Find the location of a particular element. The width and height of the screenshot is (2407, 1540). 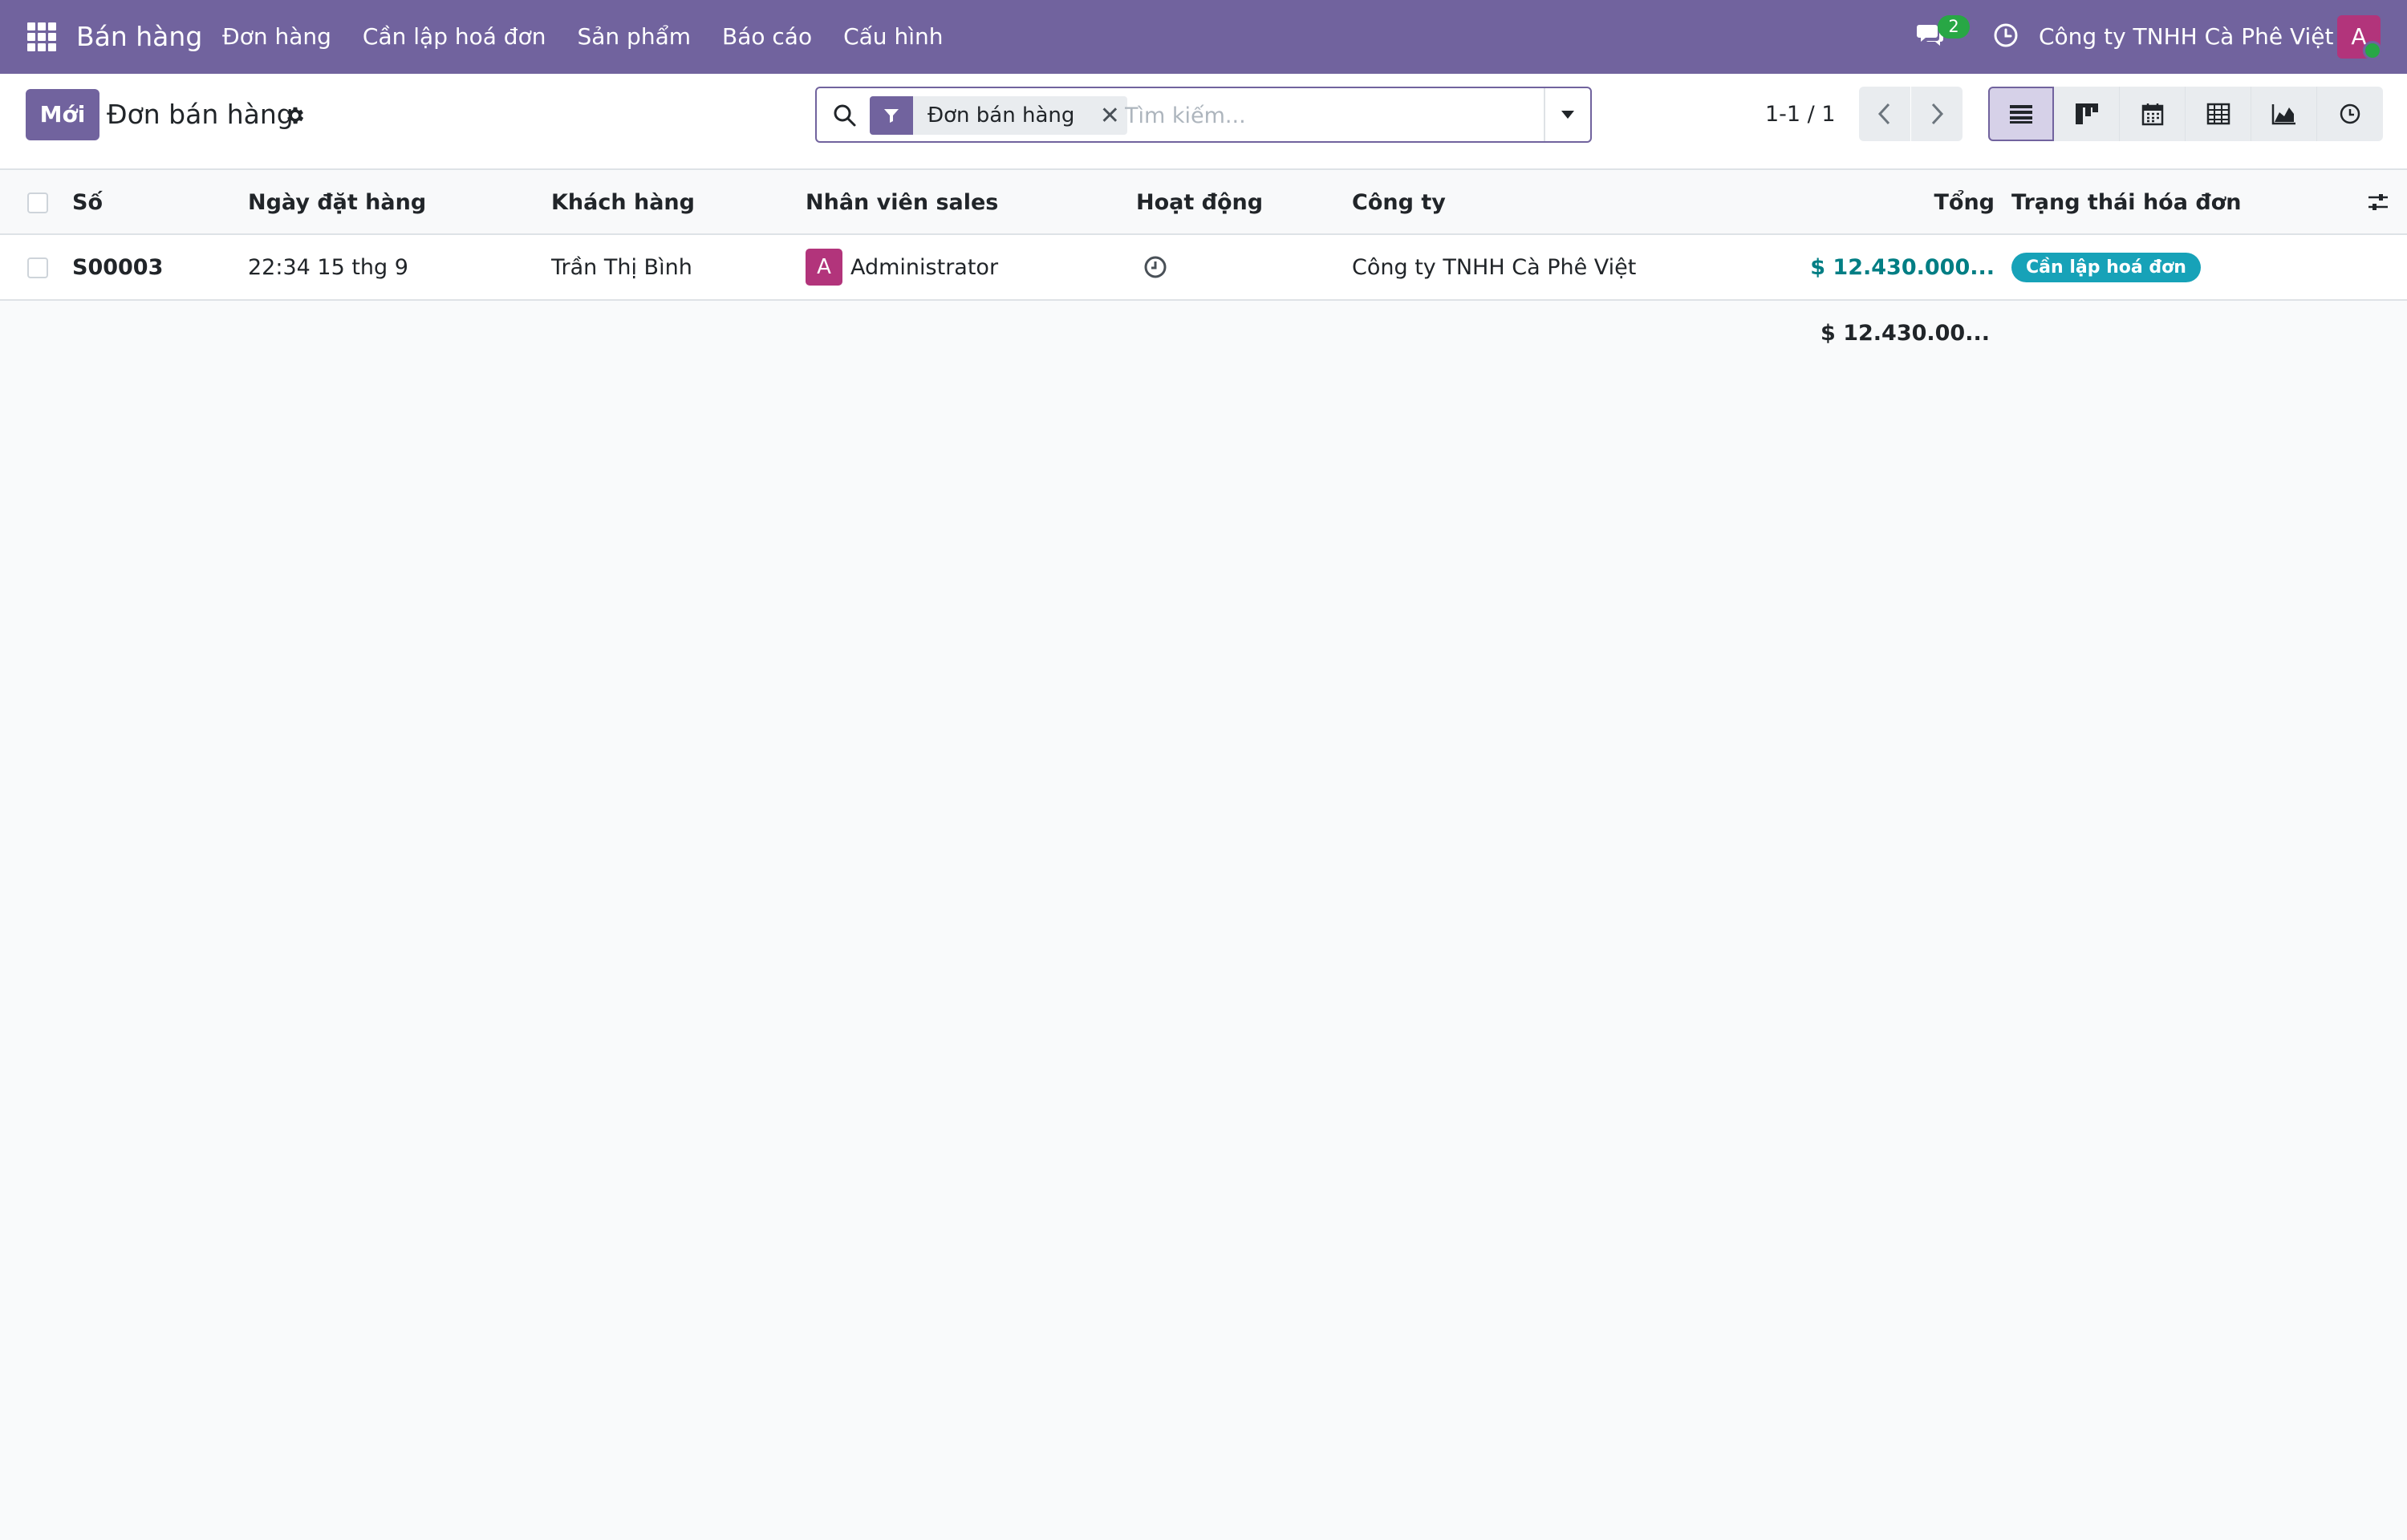

menu-item-to-invoice: Cần lập hoá đơn is located at coordinates (455, 37).